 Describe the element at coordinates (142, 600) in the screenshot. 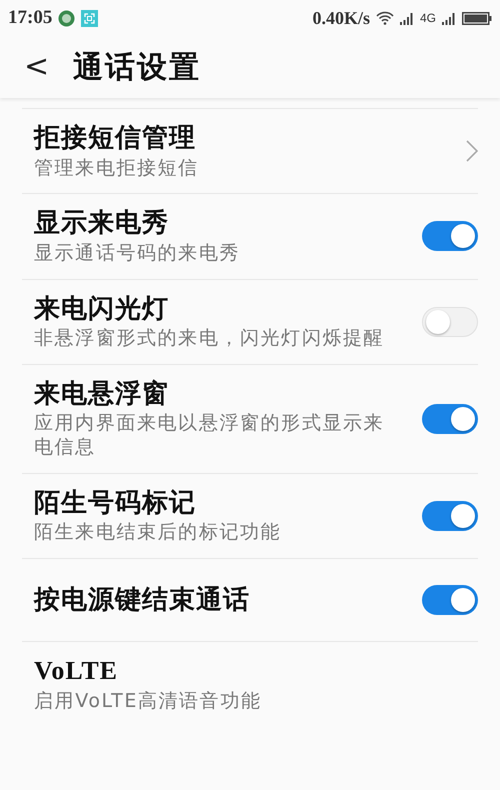

I see `setting-title: 按电源键结束通话` at that location.